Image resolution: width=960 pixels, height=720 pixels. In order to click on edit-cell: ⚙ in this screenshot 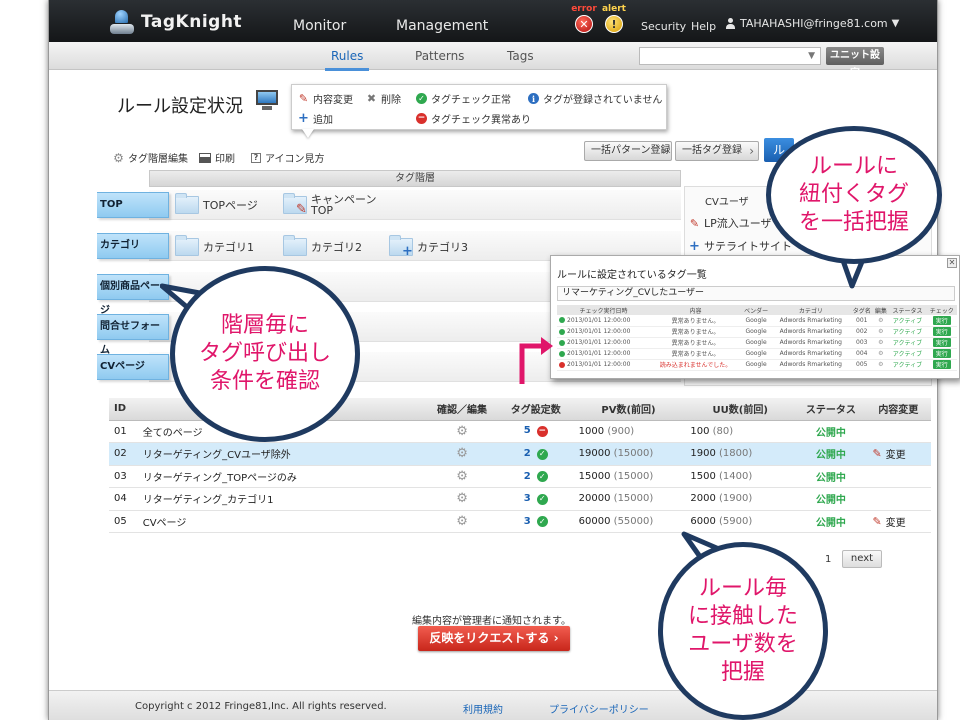, I will do `click(881, 321)`.